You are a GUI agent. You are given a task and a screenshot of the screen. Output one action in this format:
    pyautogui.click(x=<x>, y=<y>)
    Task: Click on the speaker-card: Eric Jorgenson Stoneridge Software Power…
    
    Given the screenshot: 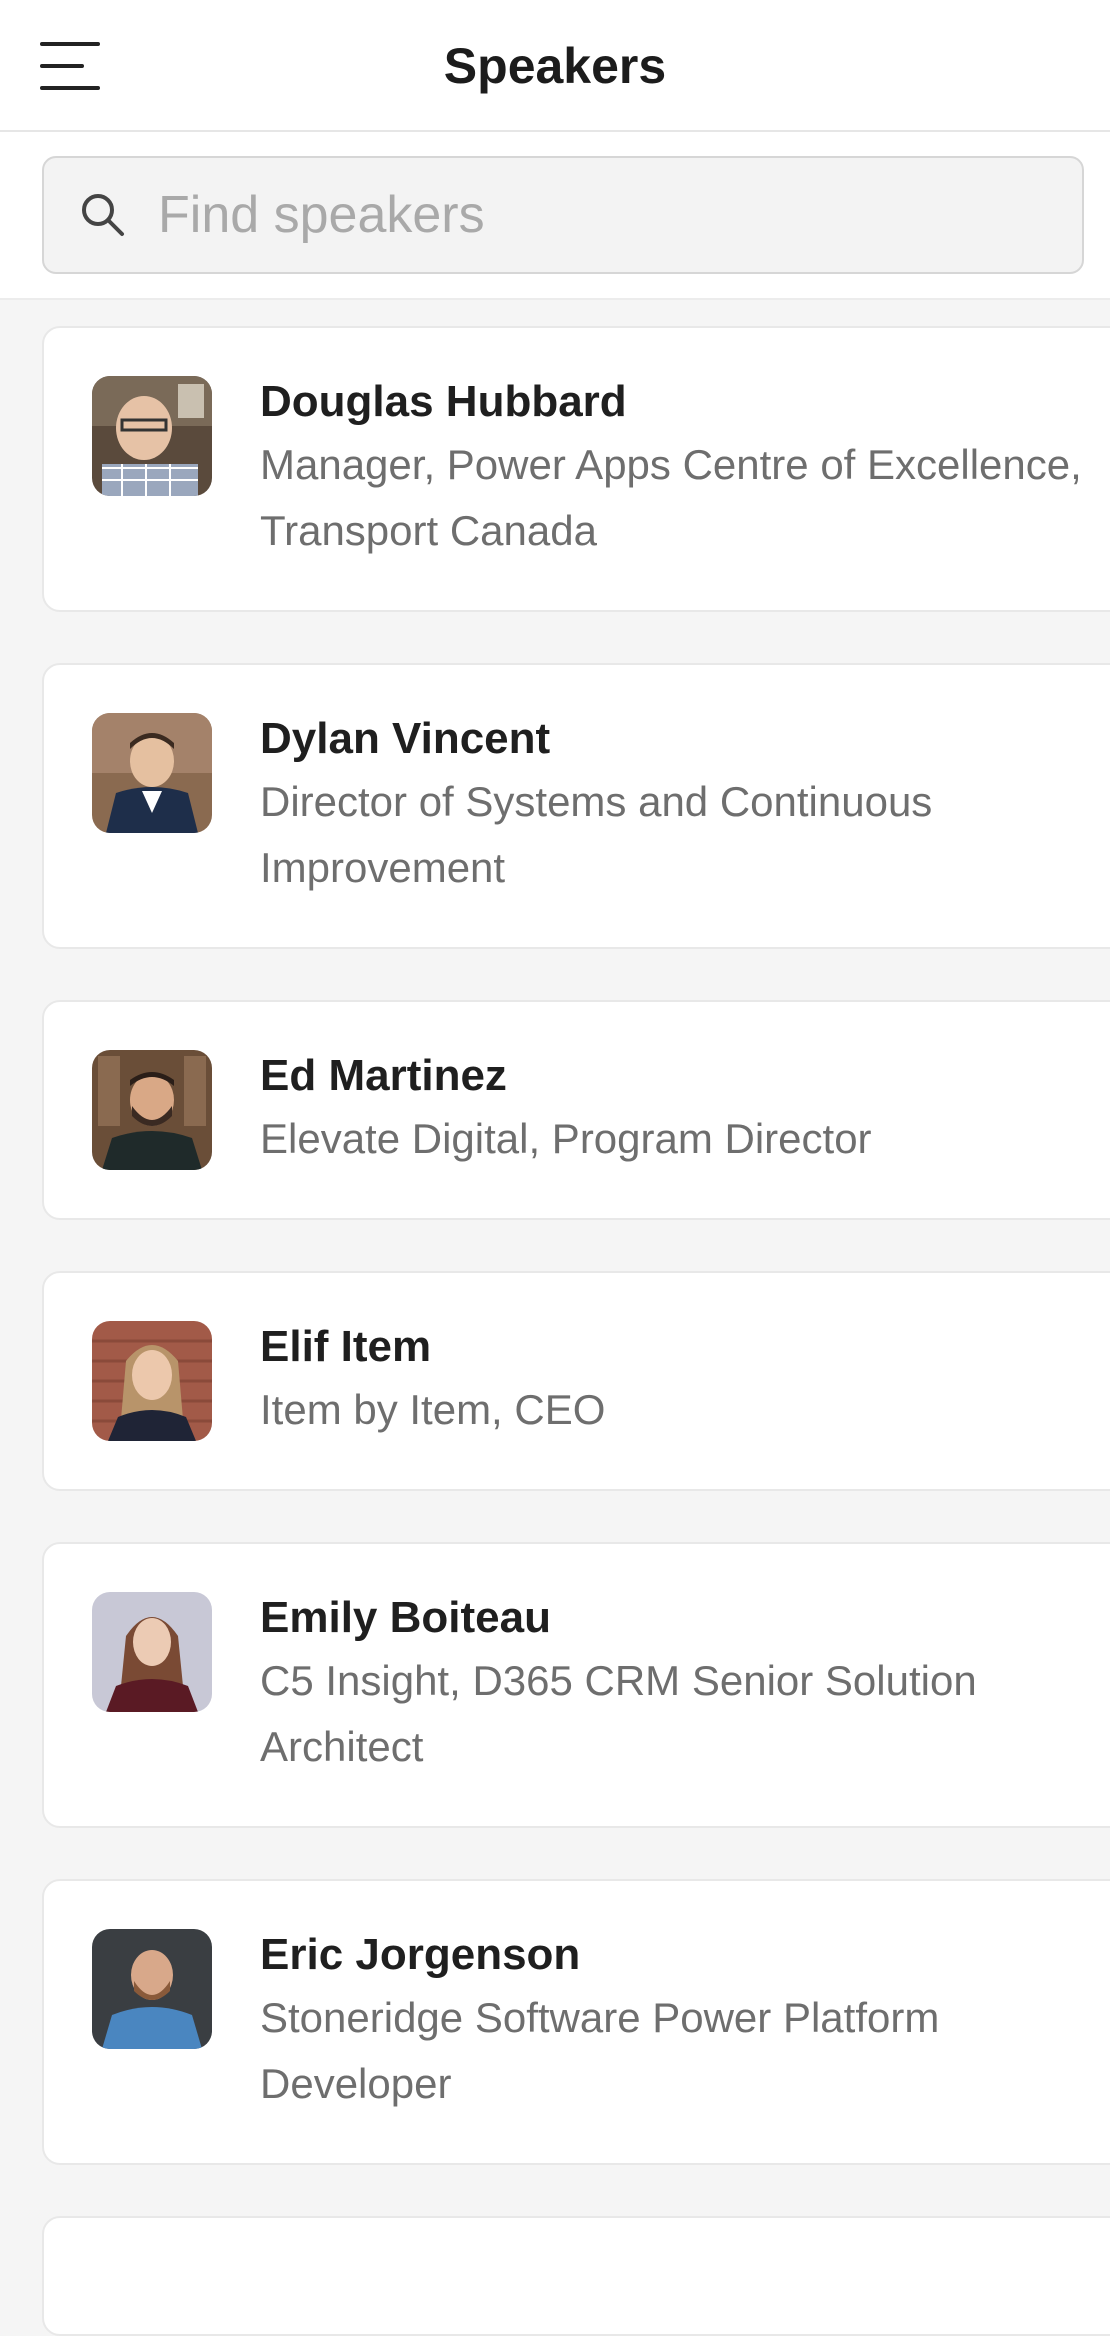 What is the action you would take?
    pyautogui.click(x=576, y=2022)
    